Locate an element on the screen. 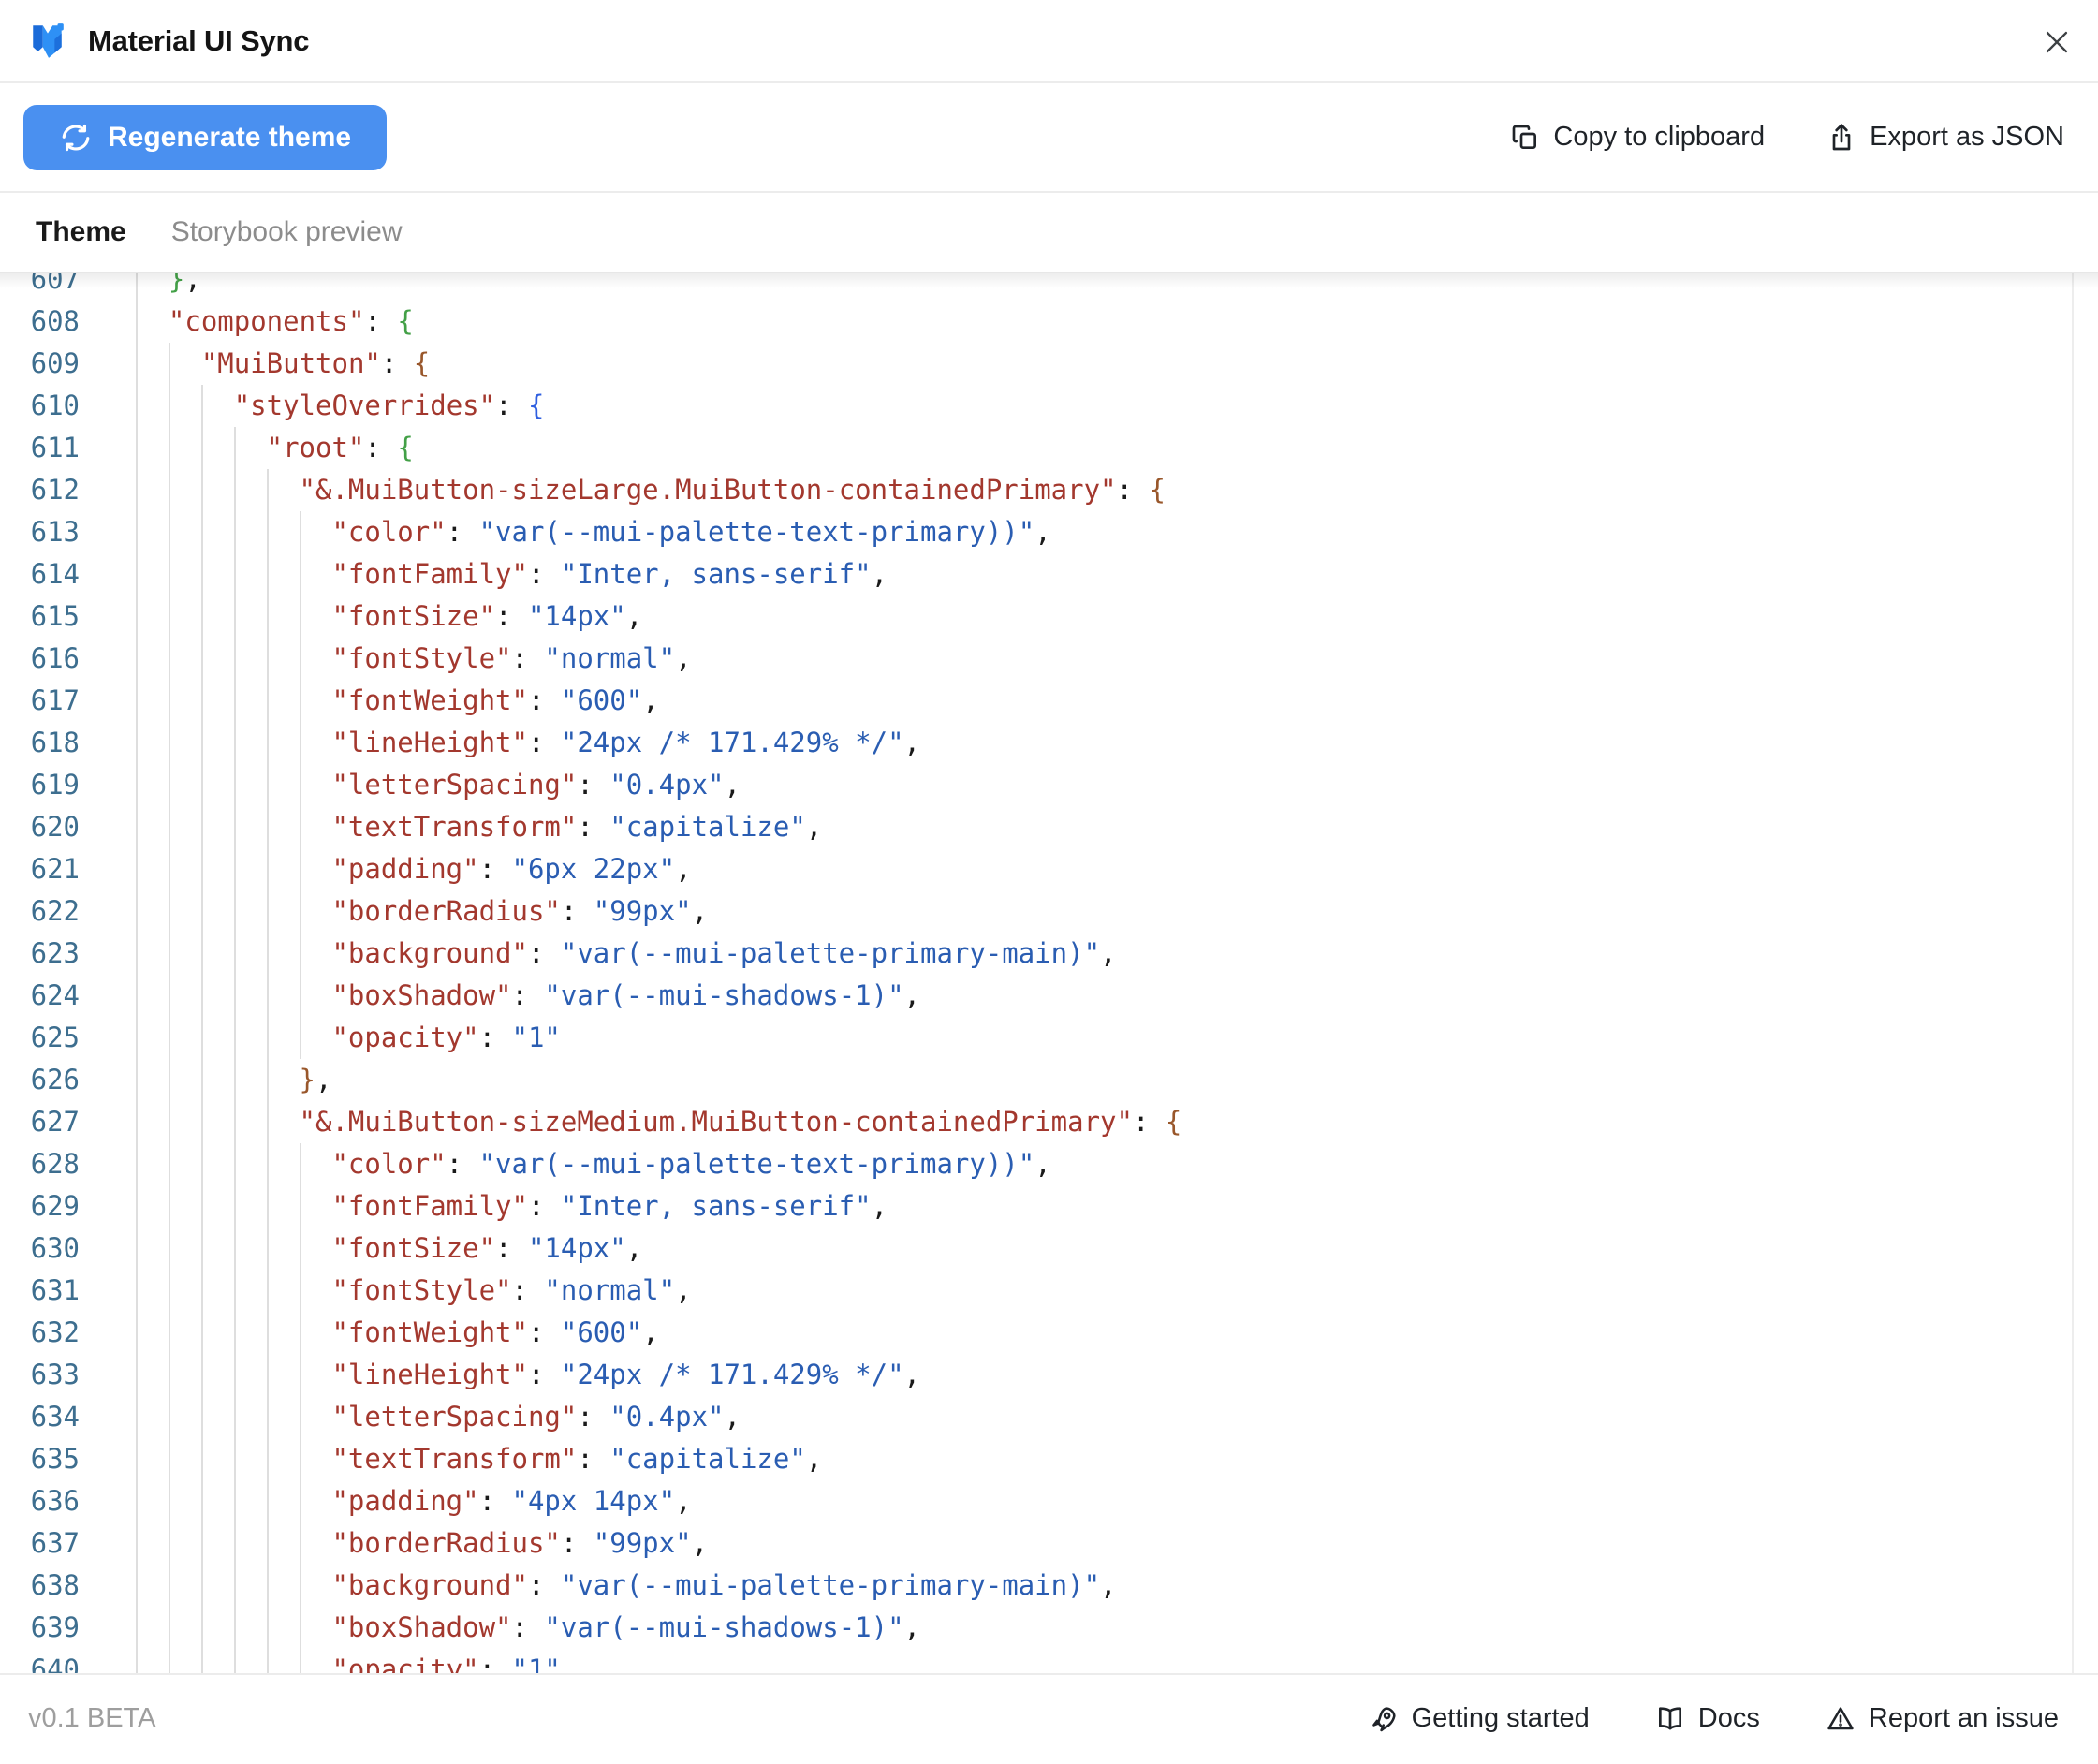 The width and height of the screenshot is (2098, 1764). code-line-content: "textTransform": "capitalize", is located at coordinates (479, 1459).